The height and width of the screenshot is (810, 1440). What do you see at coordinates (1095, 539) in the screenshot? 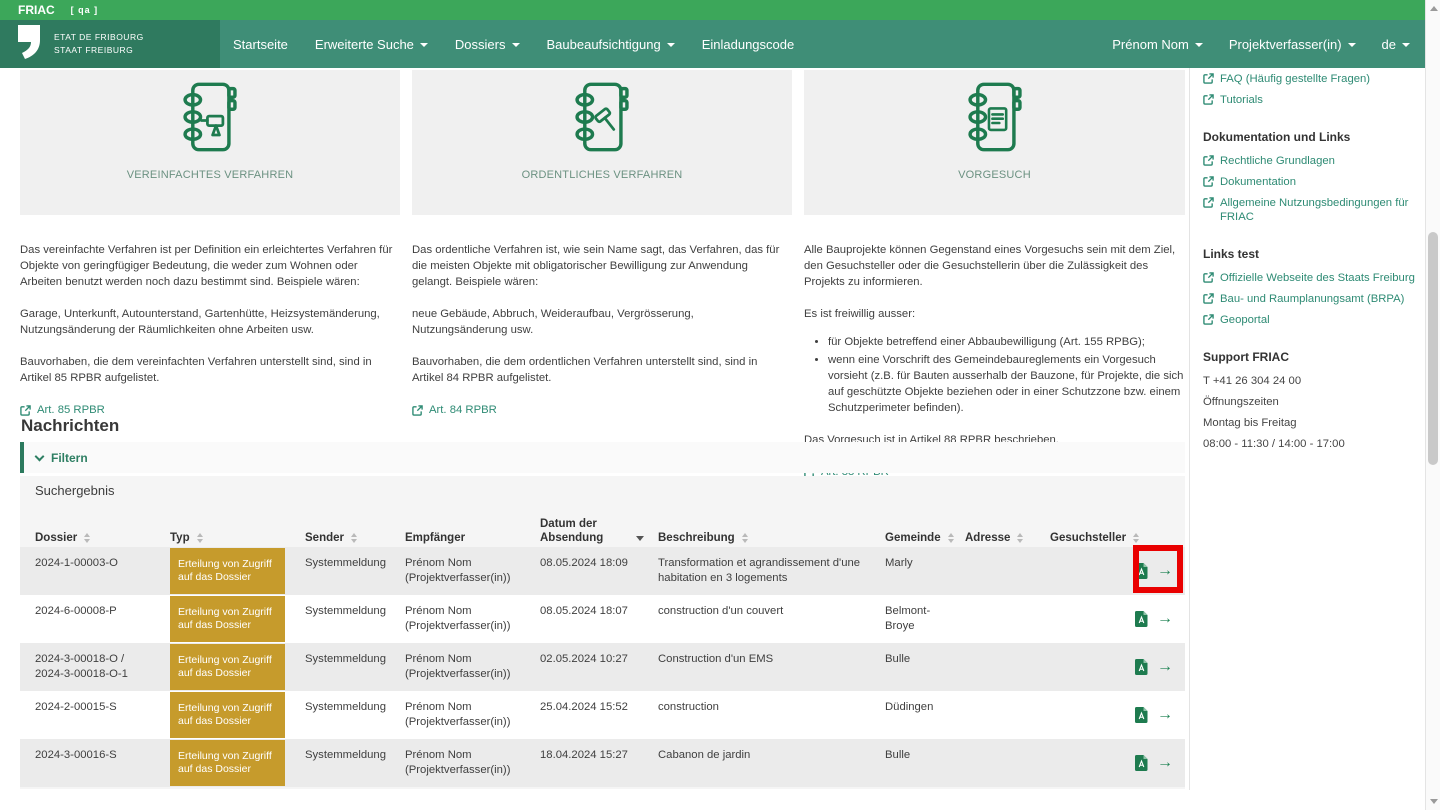
I see `column-header-gesuchsteller: Gesuchsteller` at bounding box center [1095, 539].